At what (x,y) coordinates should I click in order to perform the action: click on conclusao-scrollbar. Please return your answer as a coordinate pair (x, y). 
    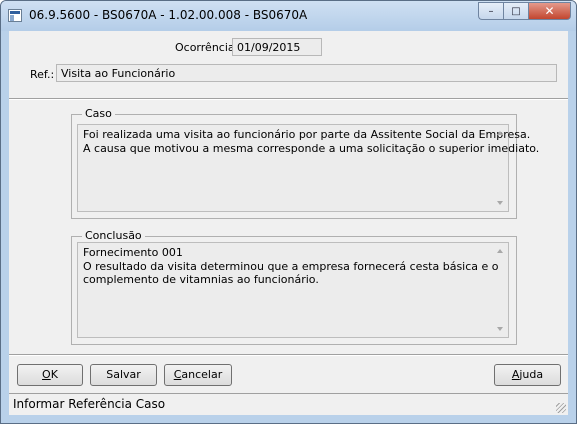
    Looking at the image, I should click on (500, 290).